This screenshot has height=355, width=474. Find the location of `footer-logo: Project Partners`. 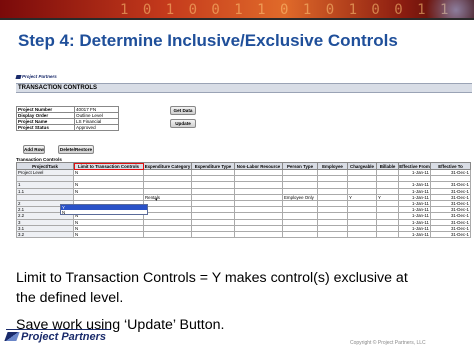

footer-logo: Project Partners is located at coordinates (55, 337).